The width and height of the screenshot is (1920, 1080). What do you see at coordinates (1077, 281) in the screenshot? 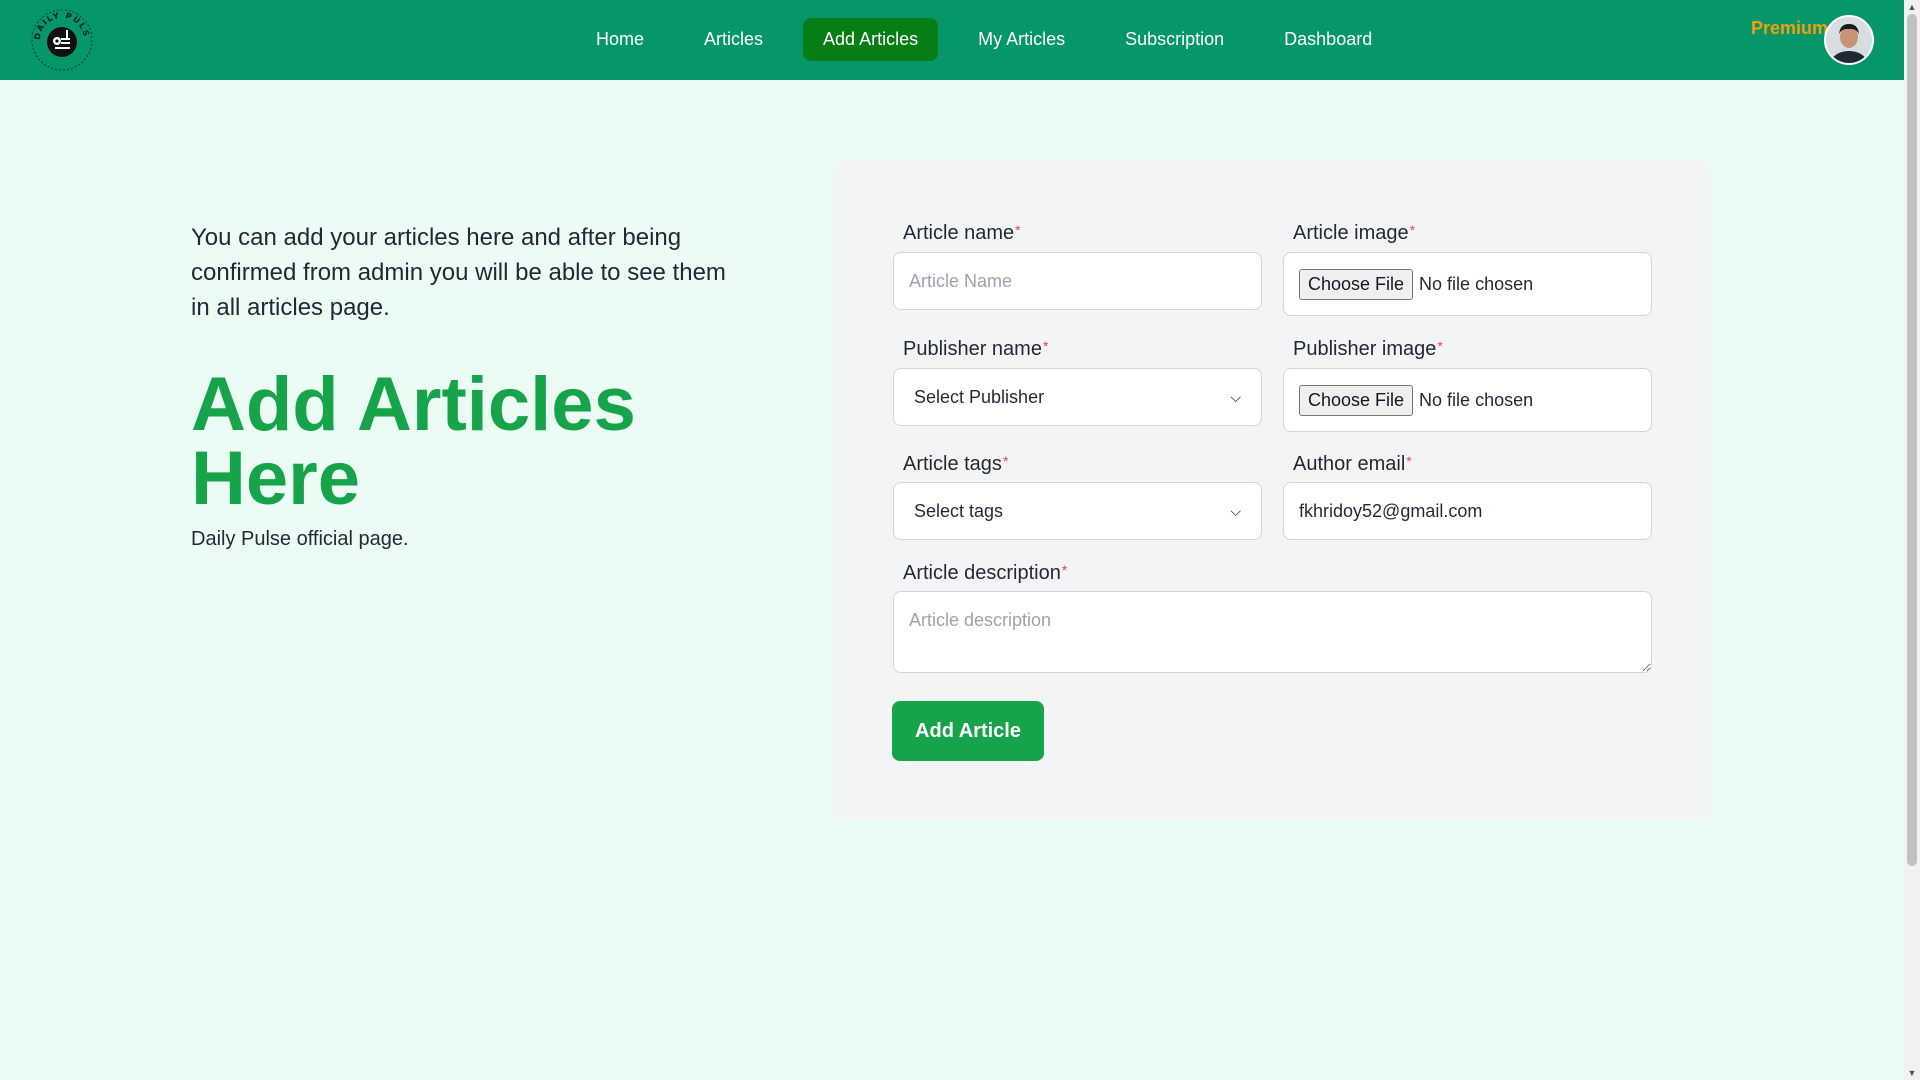
I see `article-name-input` at bounding box center [1077, 281].